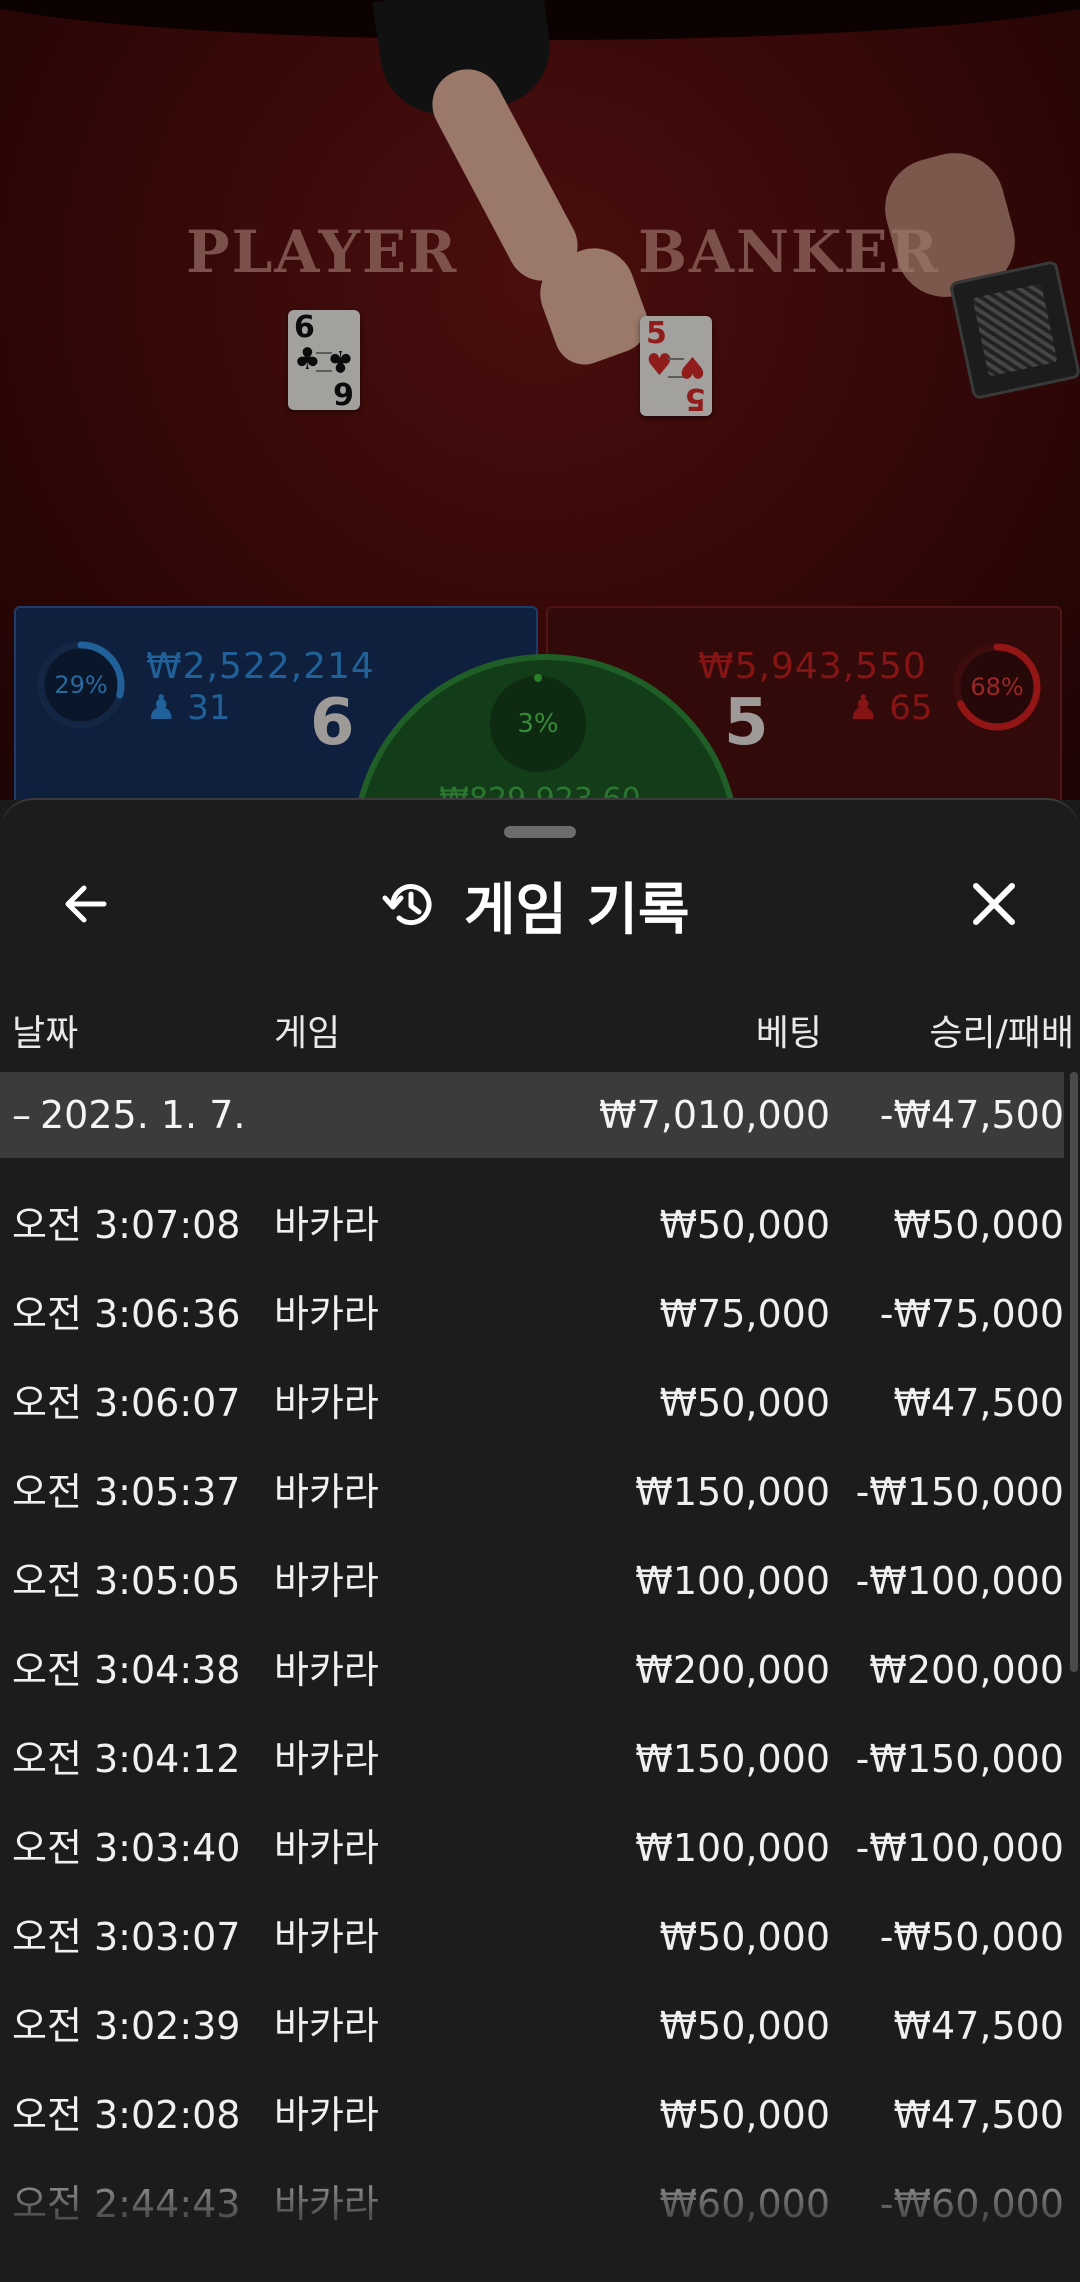 The image size is (1080, 2282). I want to click on history-row: 오전 3:04:38 바카라 ₩200,000 ₩200,000, so click(532, 1671).